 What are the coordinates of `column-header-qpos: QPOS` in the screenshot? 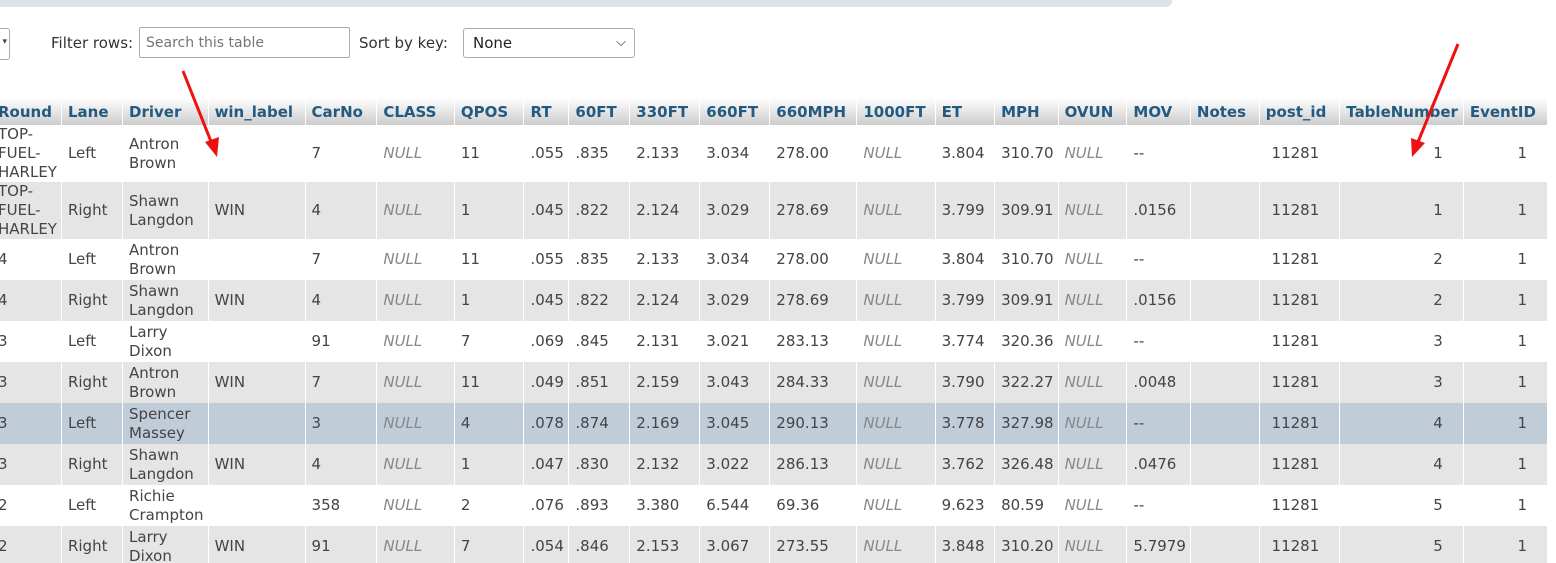 It's located at (489, 111).